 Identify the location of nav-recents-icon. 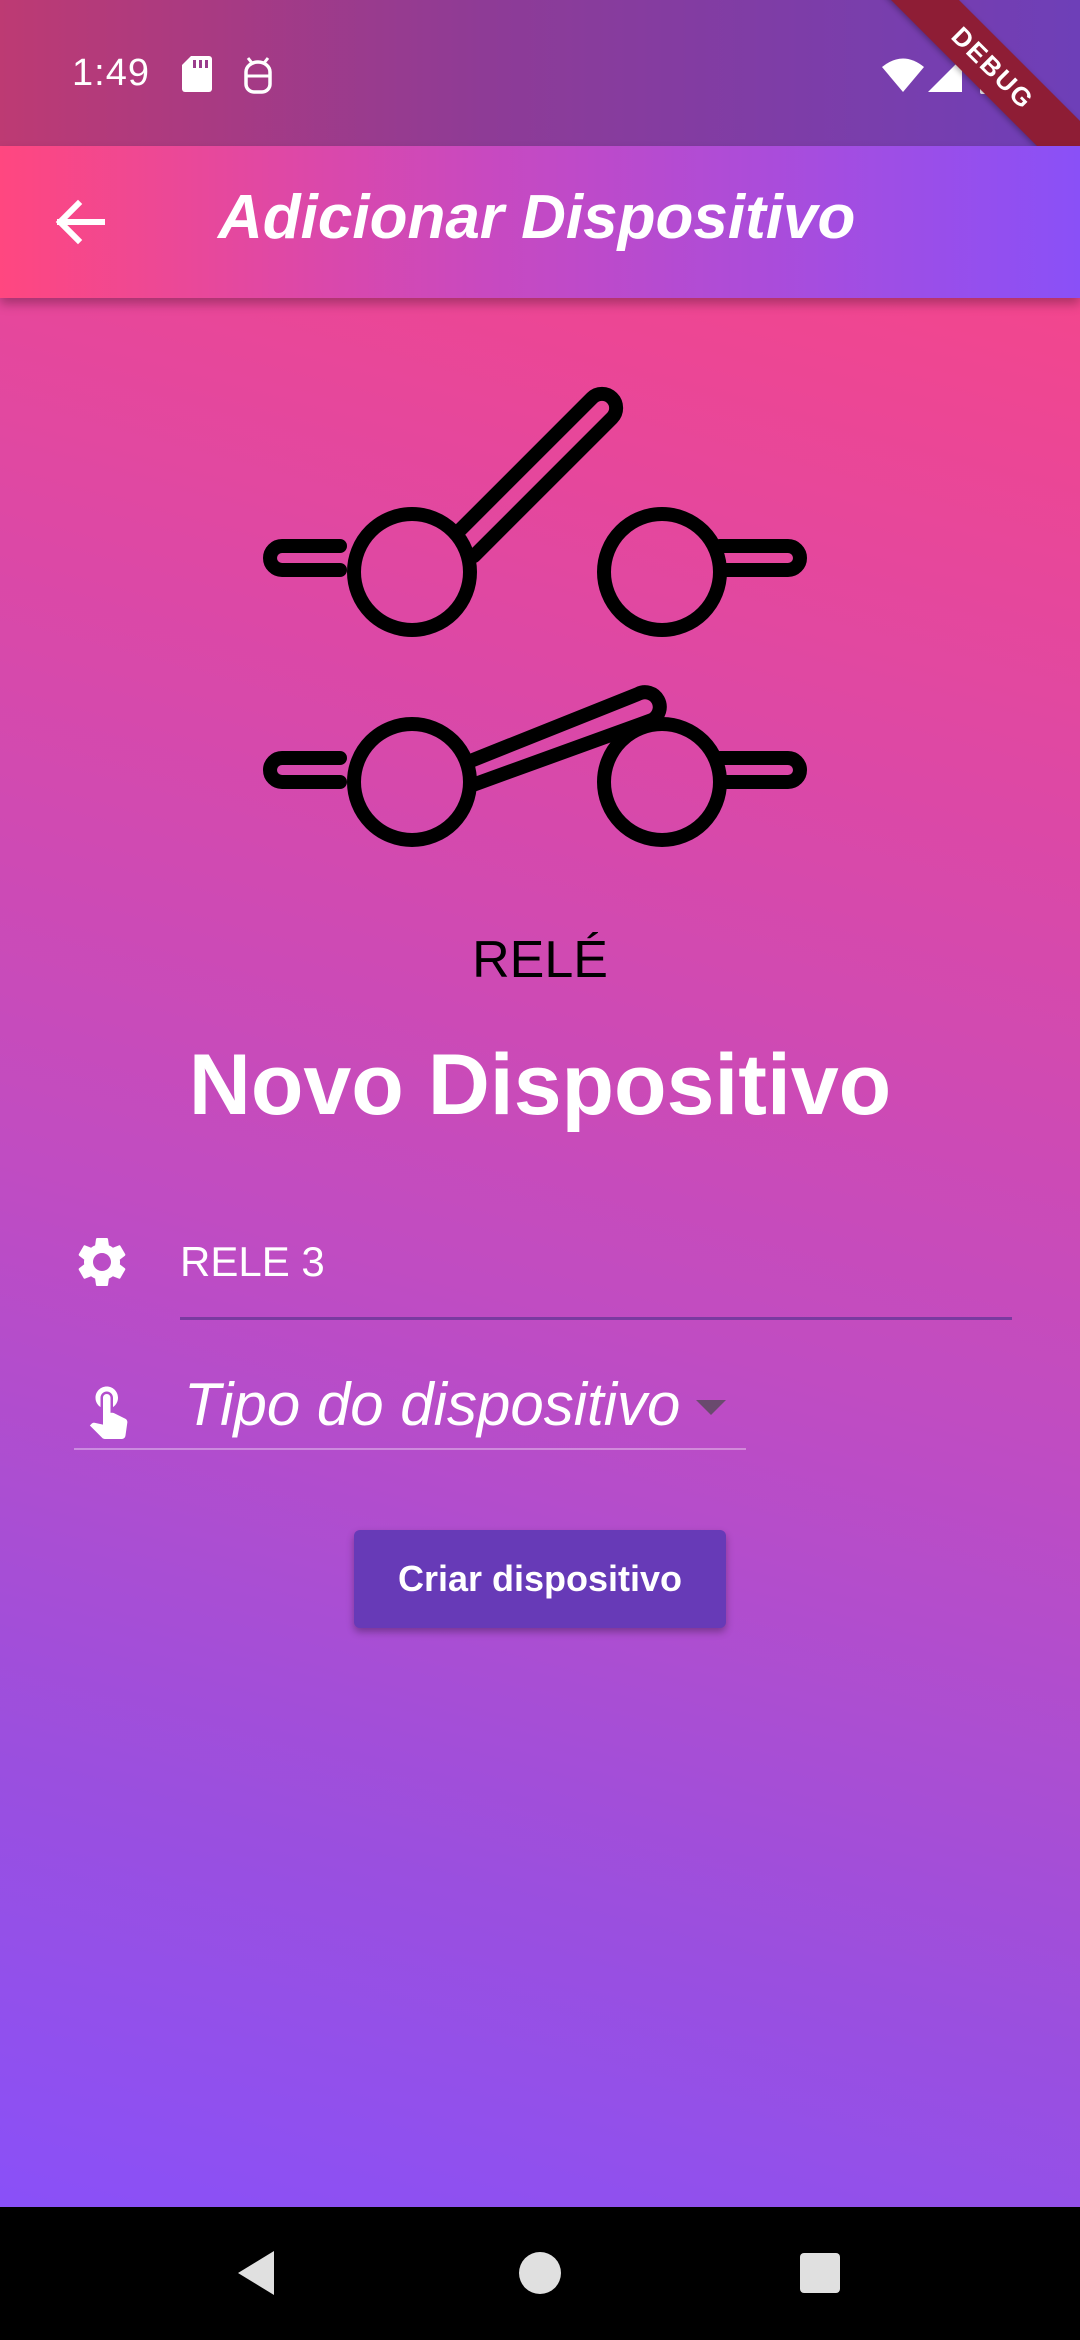
(820, 2273).